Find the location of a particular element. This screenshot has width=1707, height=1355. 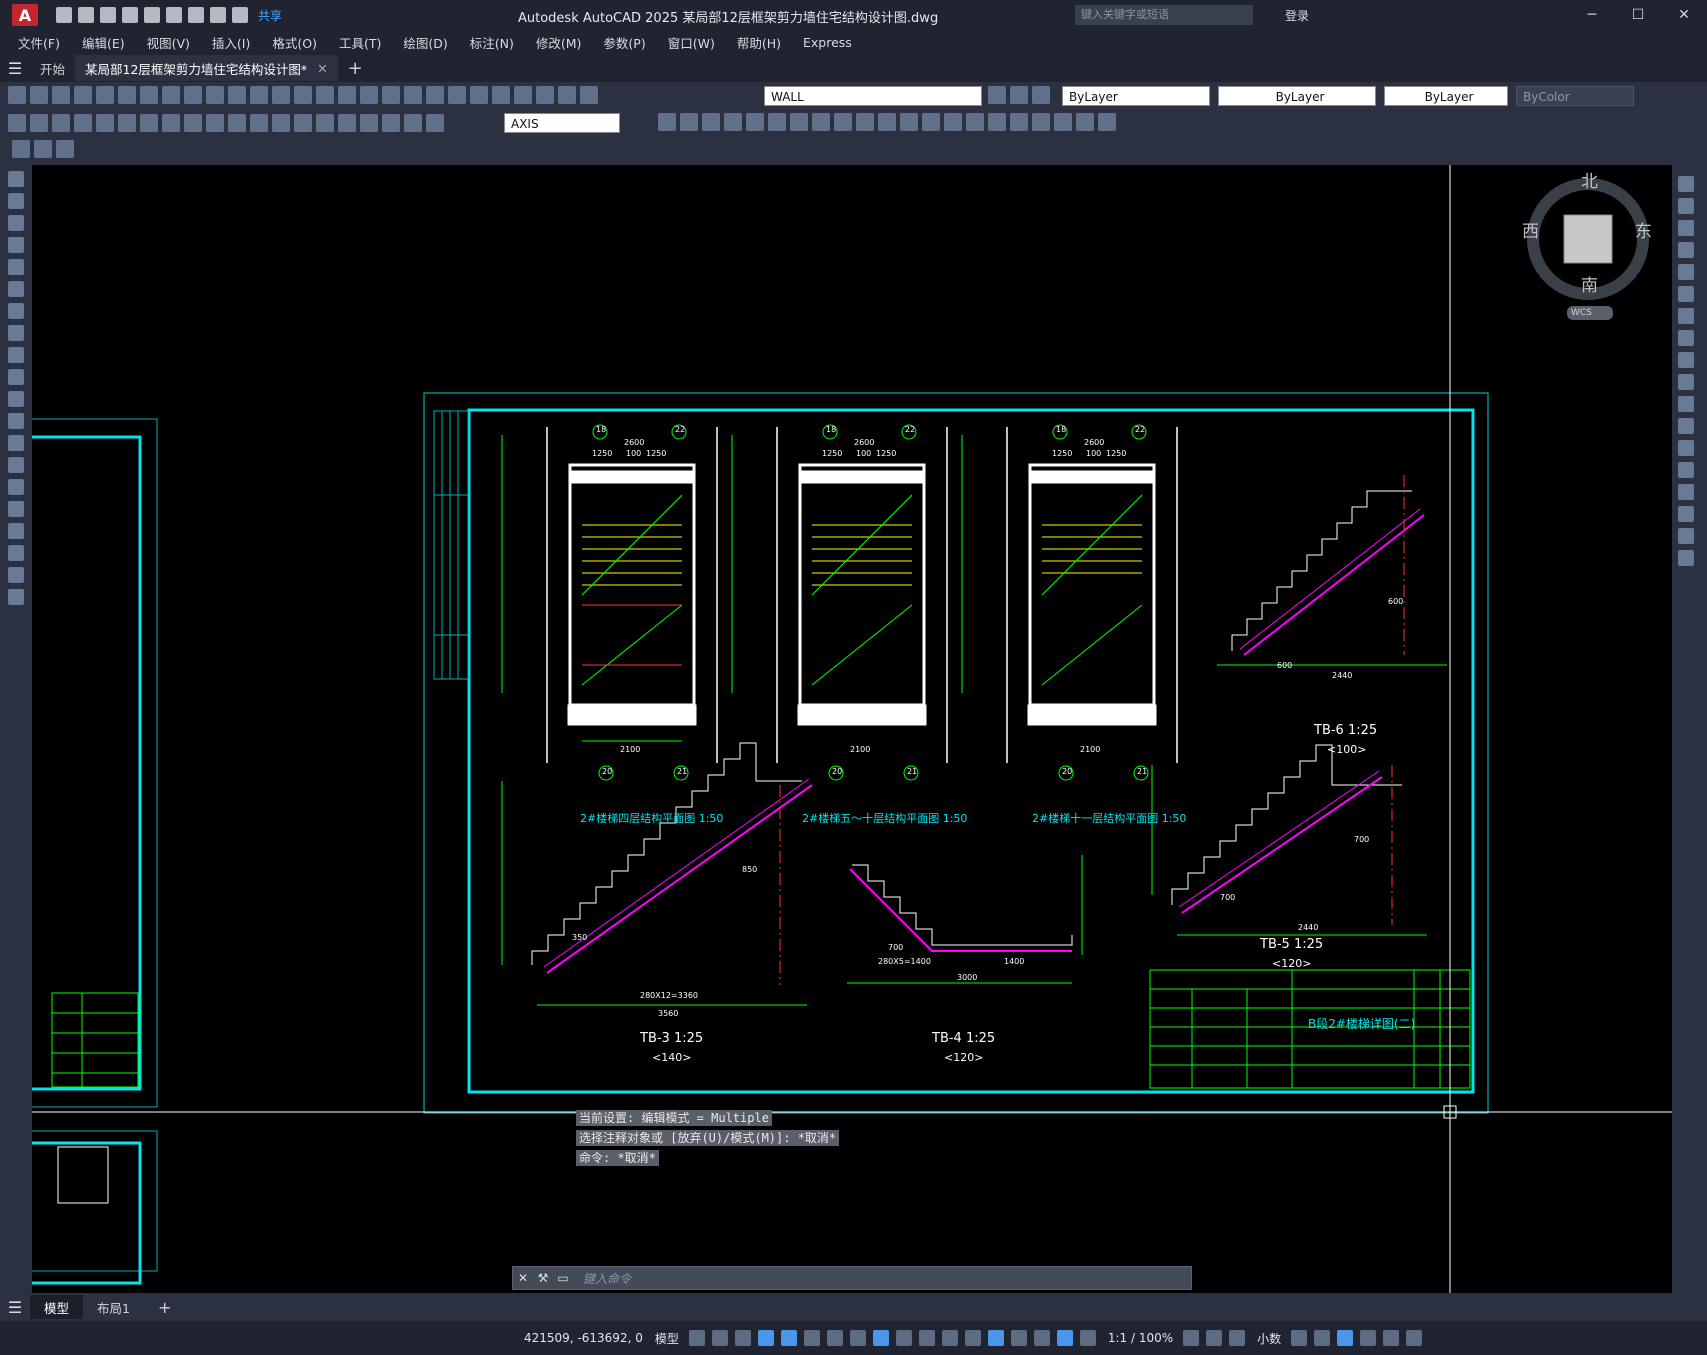

layer-previous-icon is located at coordinates (1019, 95).